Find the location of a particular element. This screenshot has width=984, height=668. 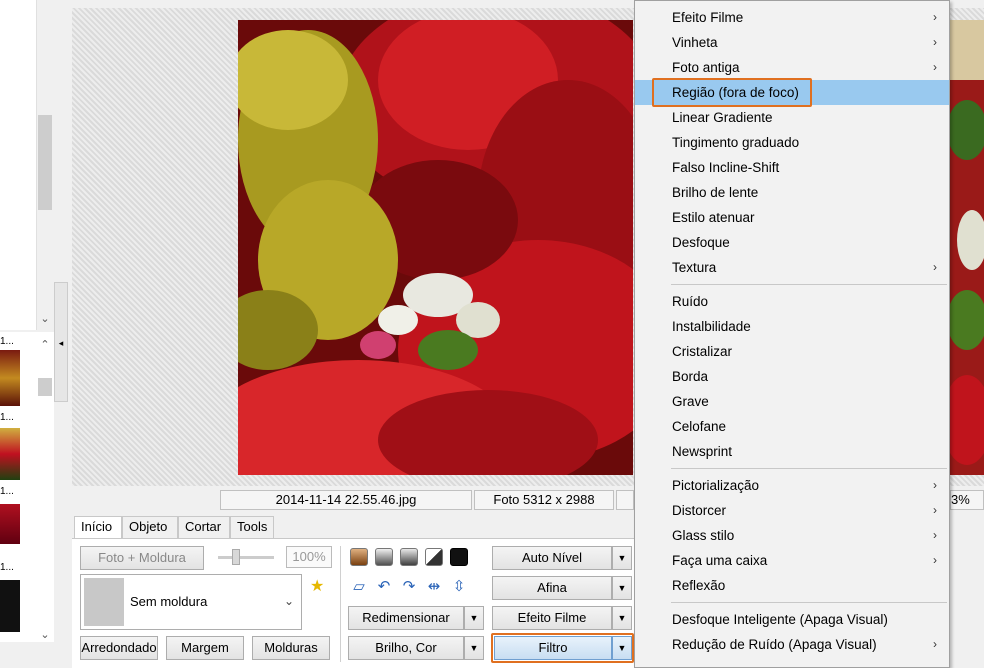

chevron-down-icon: ⌄ is located at coordinates (289, 601).